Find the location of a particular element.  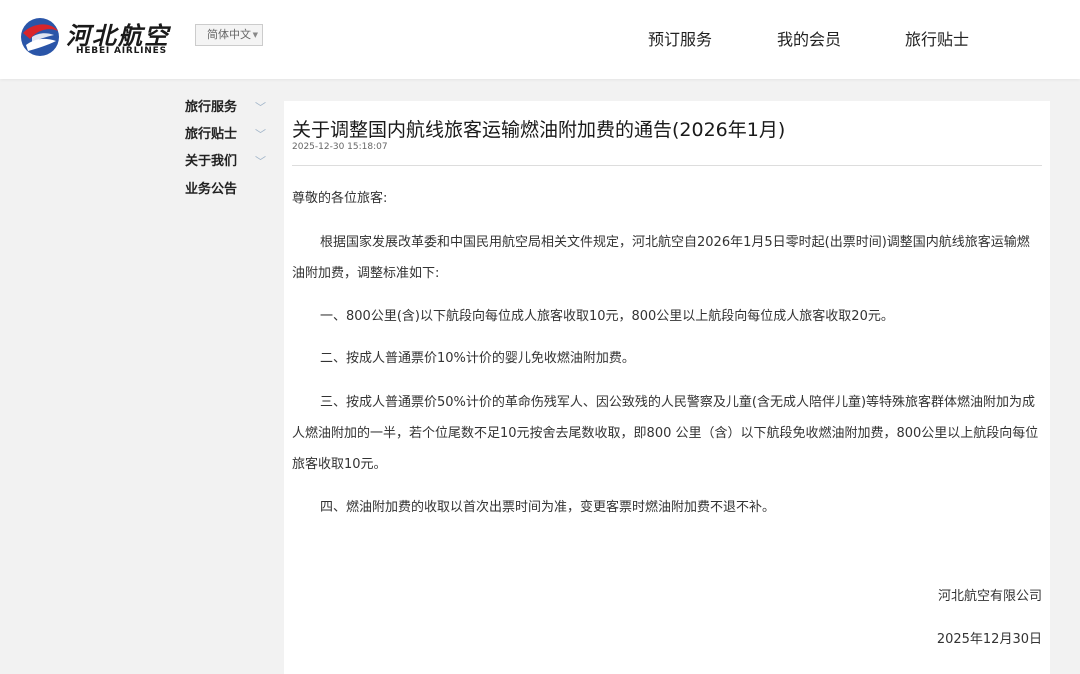

article-item-2: 二、按成人普通票价10%计价的婴儿免收燃油附加费。 is located at coordinates (477, 358).